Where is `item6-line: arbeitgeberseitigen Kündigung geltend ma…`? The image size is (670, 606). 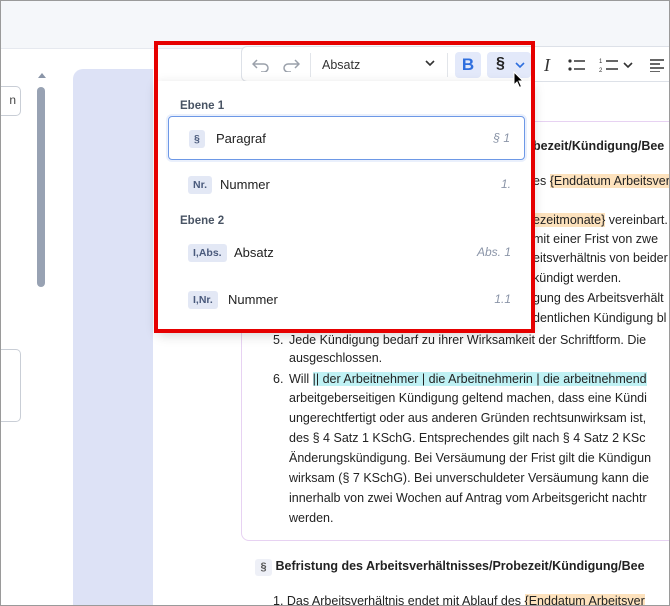
item6-line: arbeitgeberseitigen Kündigung geltend ma… is located at coordinates (468, 398).